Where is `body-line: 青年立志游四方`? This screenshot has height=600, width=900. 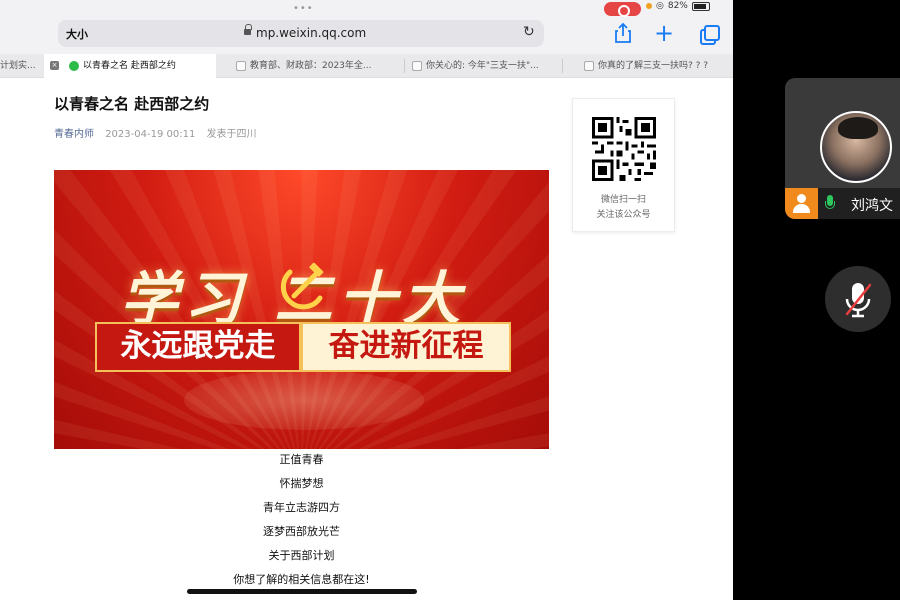 body-line: 青年立志游四方 is located at coordinates (301, 507).